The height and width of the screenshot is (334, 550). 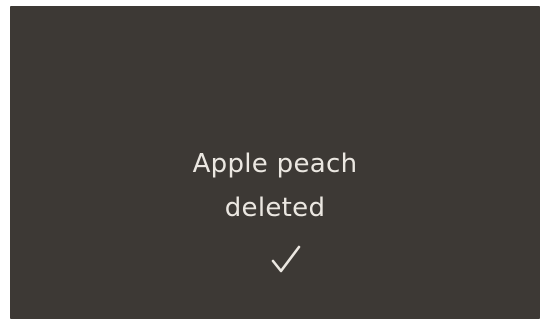 What do you see at coordinates (275, 208) in the screenshot?
I see `message-line-2: deleted` at bounding box center [275, 208].